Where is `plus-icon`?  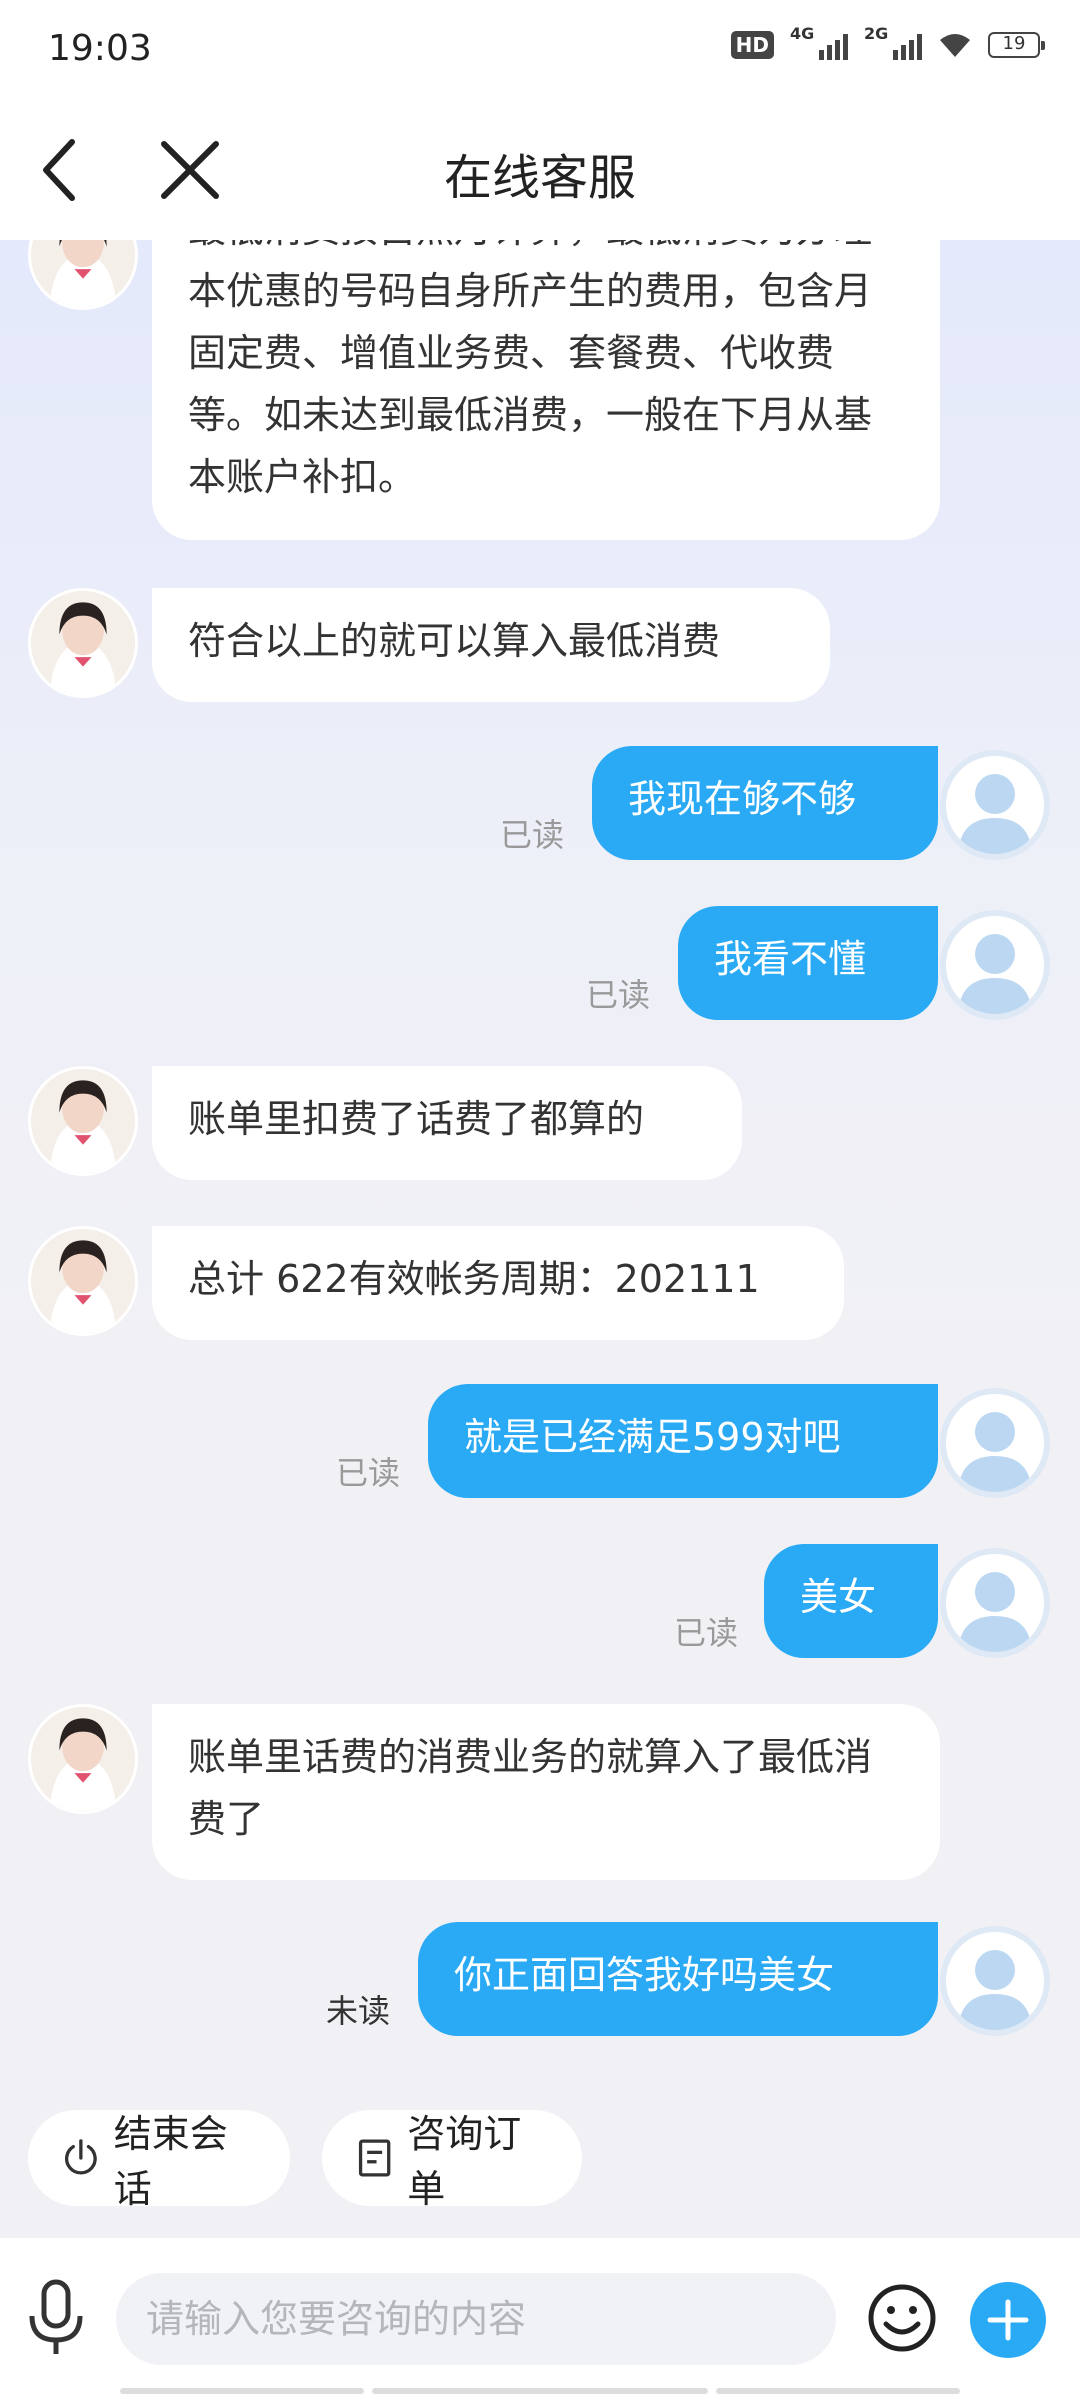 plus-icon is located at coordinates (1008, 2320).